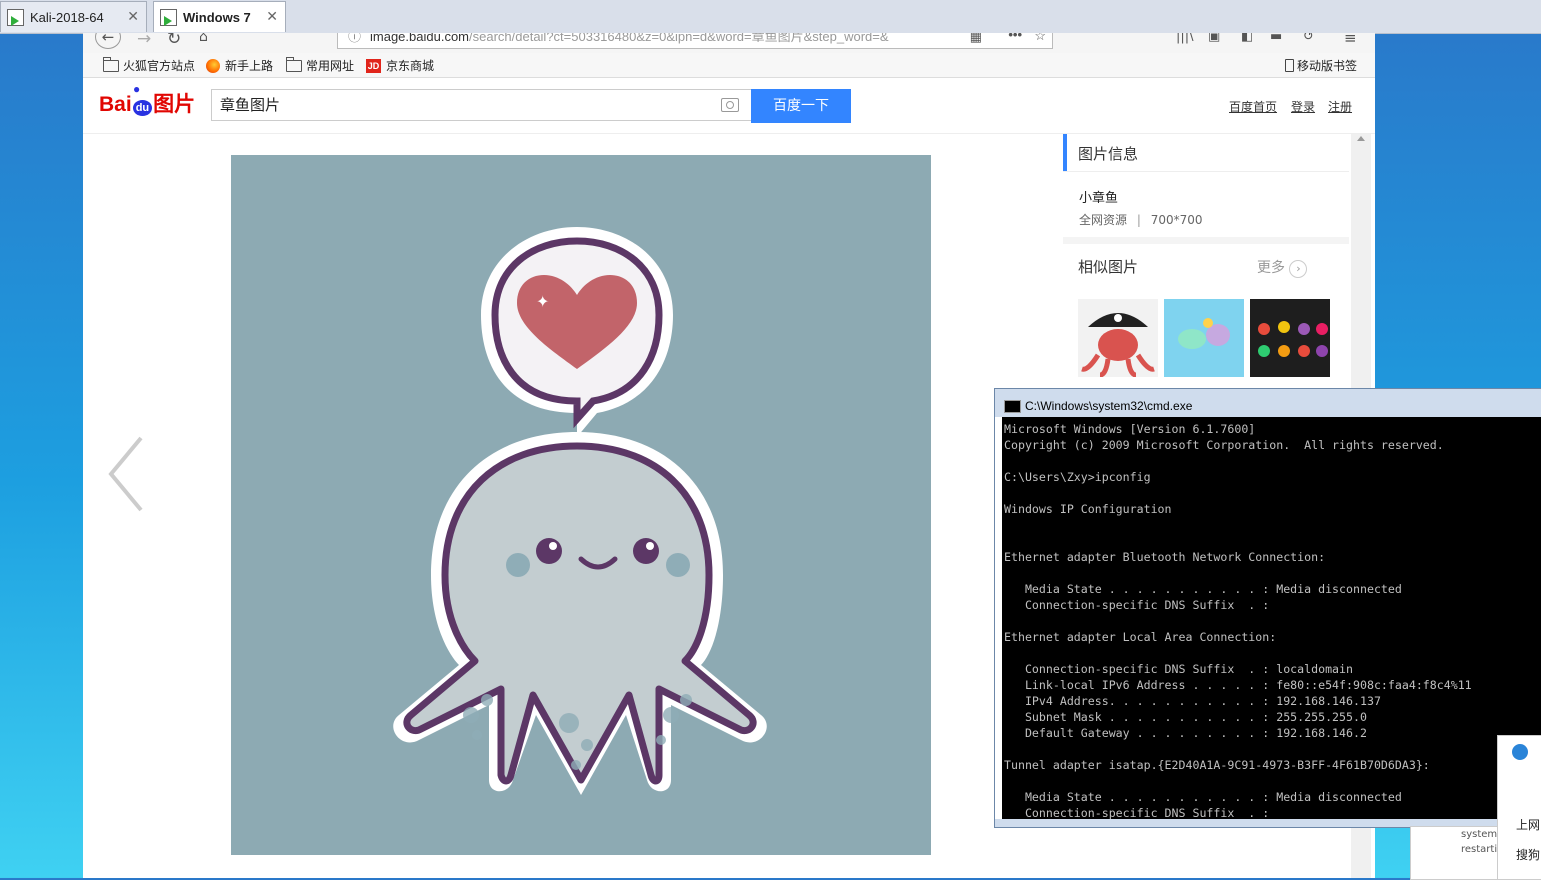  I want to click on url-host: image.baidu.com, so click(419, 38).